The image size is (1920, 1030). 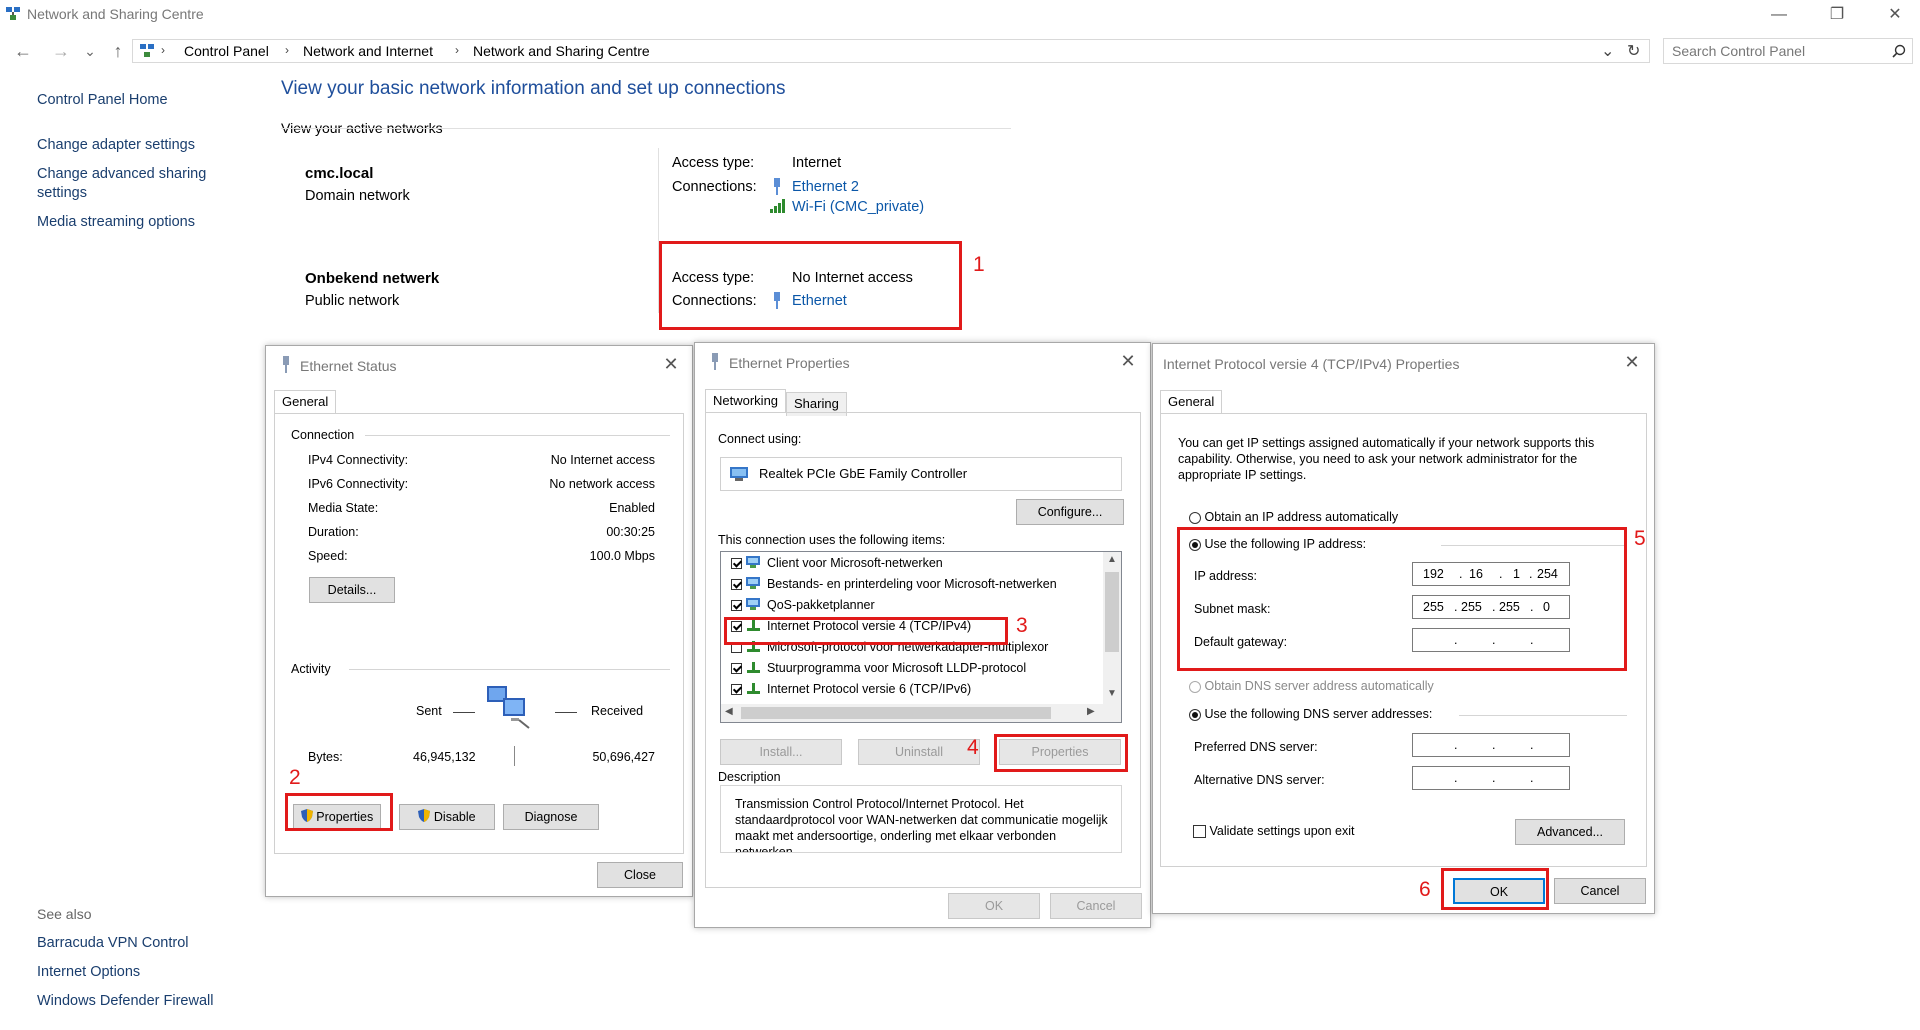 I want to click on address-dropdown-button: ⌄, so click(x=1607, y=51).